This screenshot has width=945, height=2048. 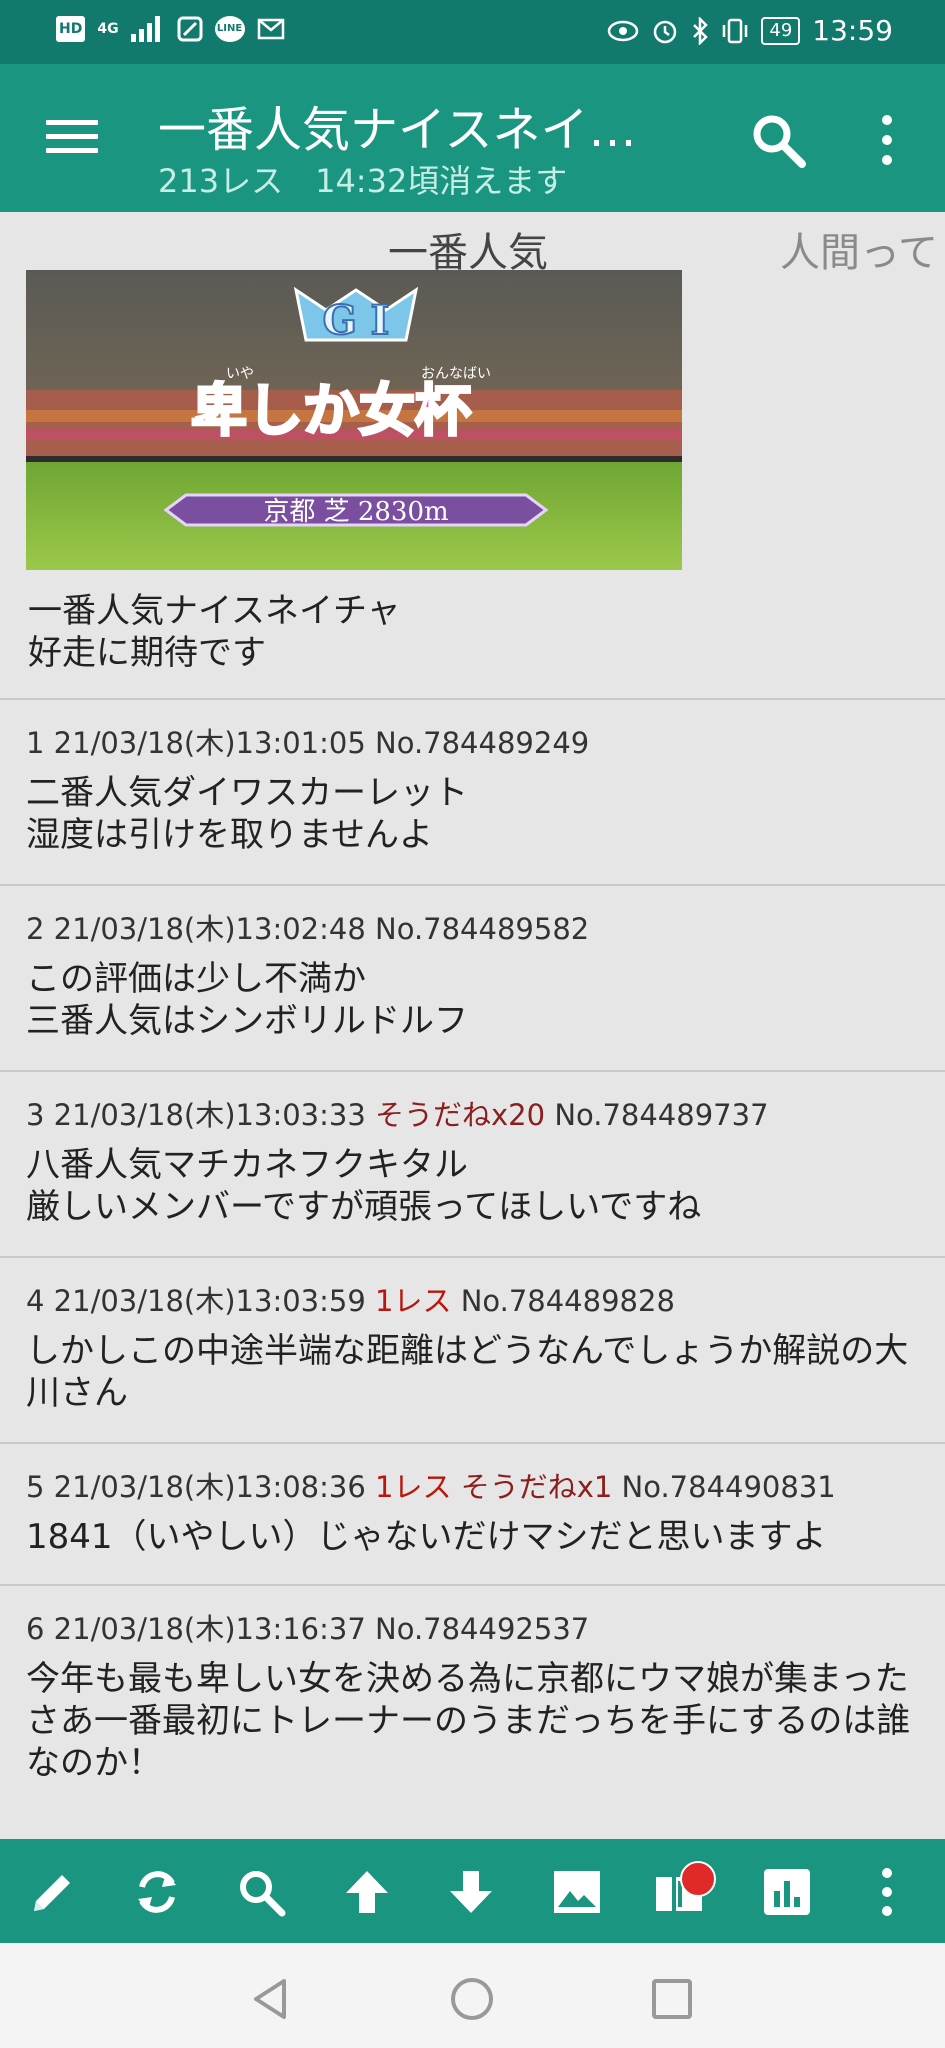 I want to click on post-date: 21/03/18(木)13:03:59, so click(x=209, y=1301).